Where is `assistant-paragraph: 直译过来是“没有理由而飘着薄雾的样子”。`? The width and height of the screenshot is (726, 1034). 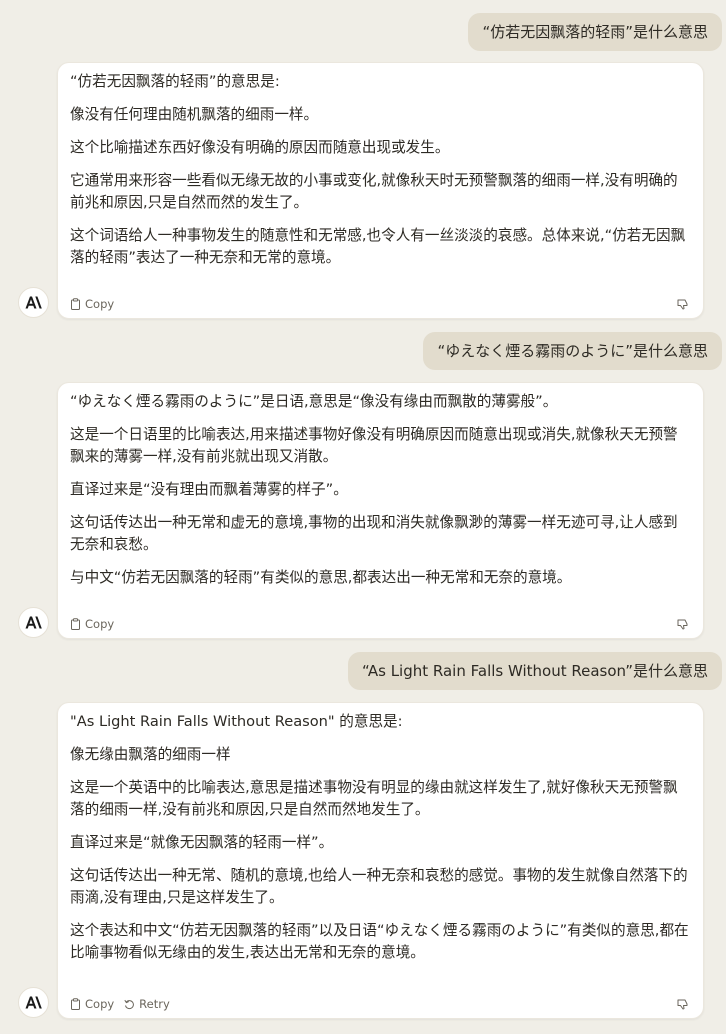 assistant-paragraph: 直译过来是“没有理由而飘着薄雾的样子”。 is located at coordinates (209, 489).